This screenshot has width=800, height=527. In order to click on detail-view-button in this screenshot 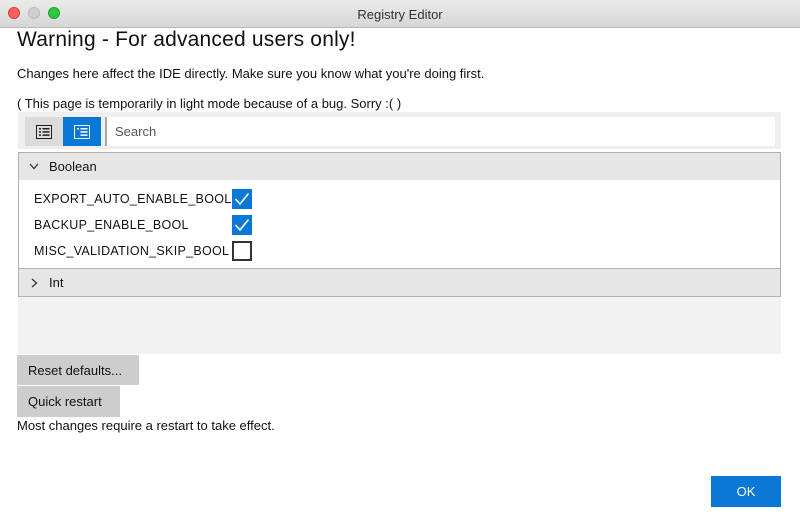, I will do `click(82, 131)`.